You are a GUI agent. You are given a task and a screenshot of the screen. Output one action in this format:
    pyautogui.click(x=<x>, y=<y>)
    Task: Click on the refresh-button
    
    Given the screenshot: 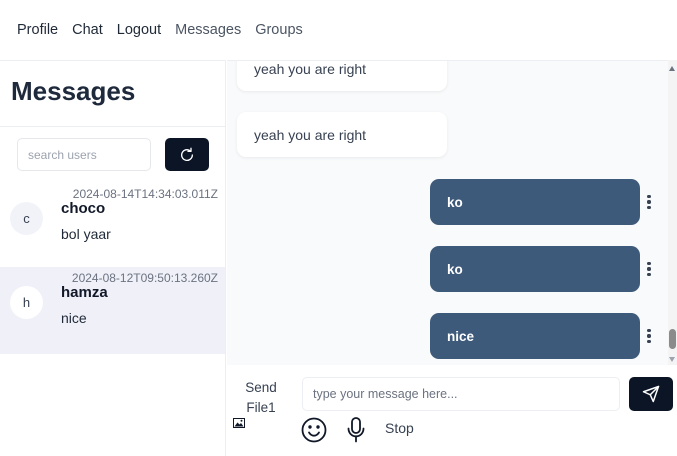 What is the action you would take?
    pyautogui.click(x=187, y=154)
    